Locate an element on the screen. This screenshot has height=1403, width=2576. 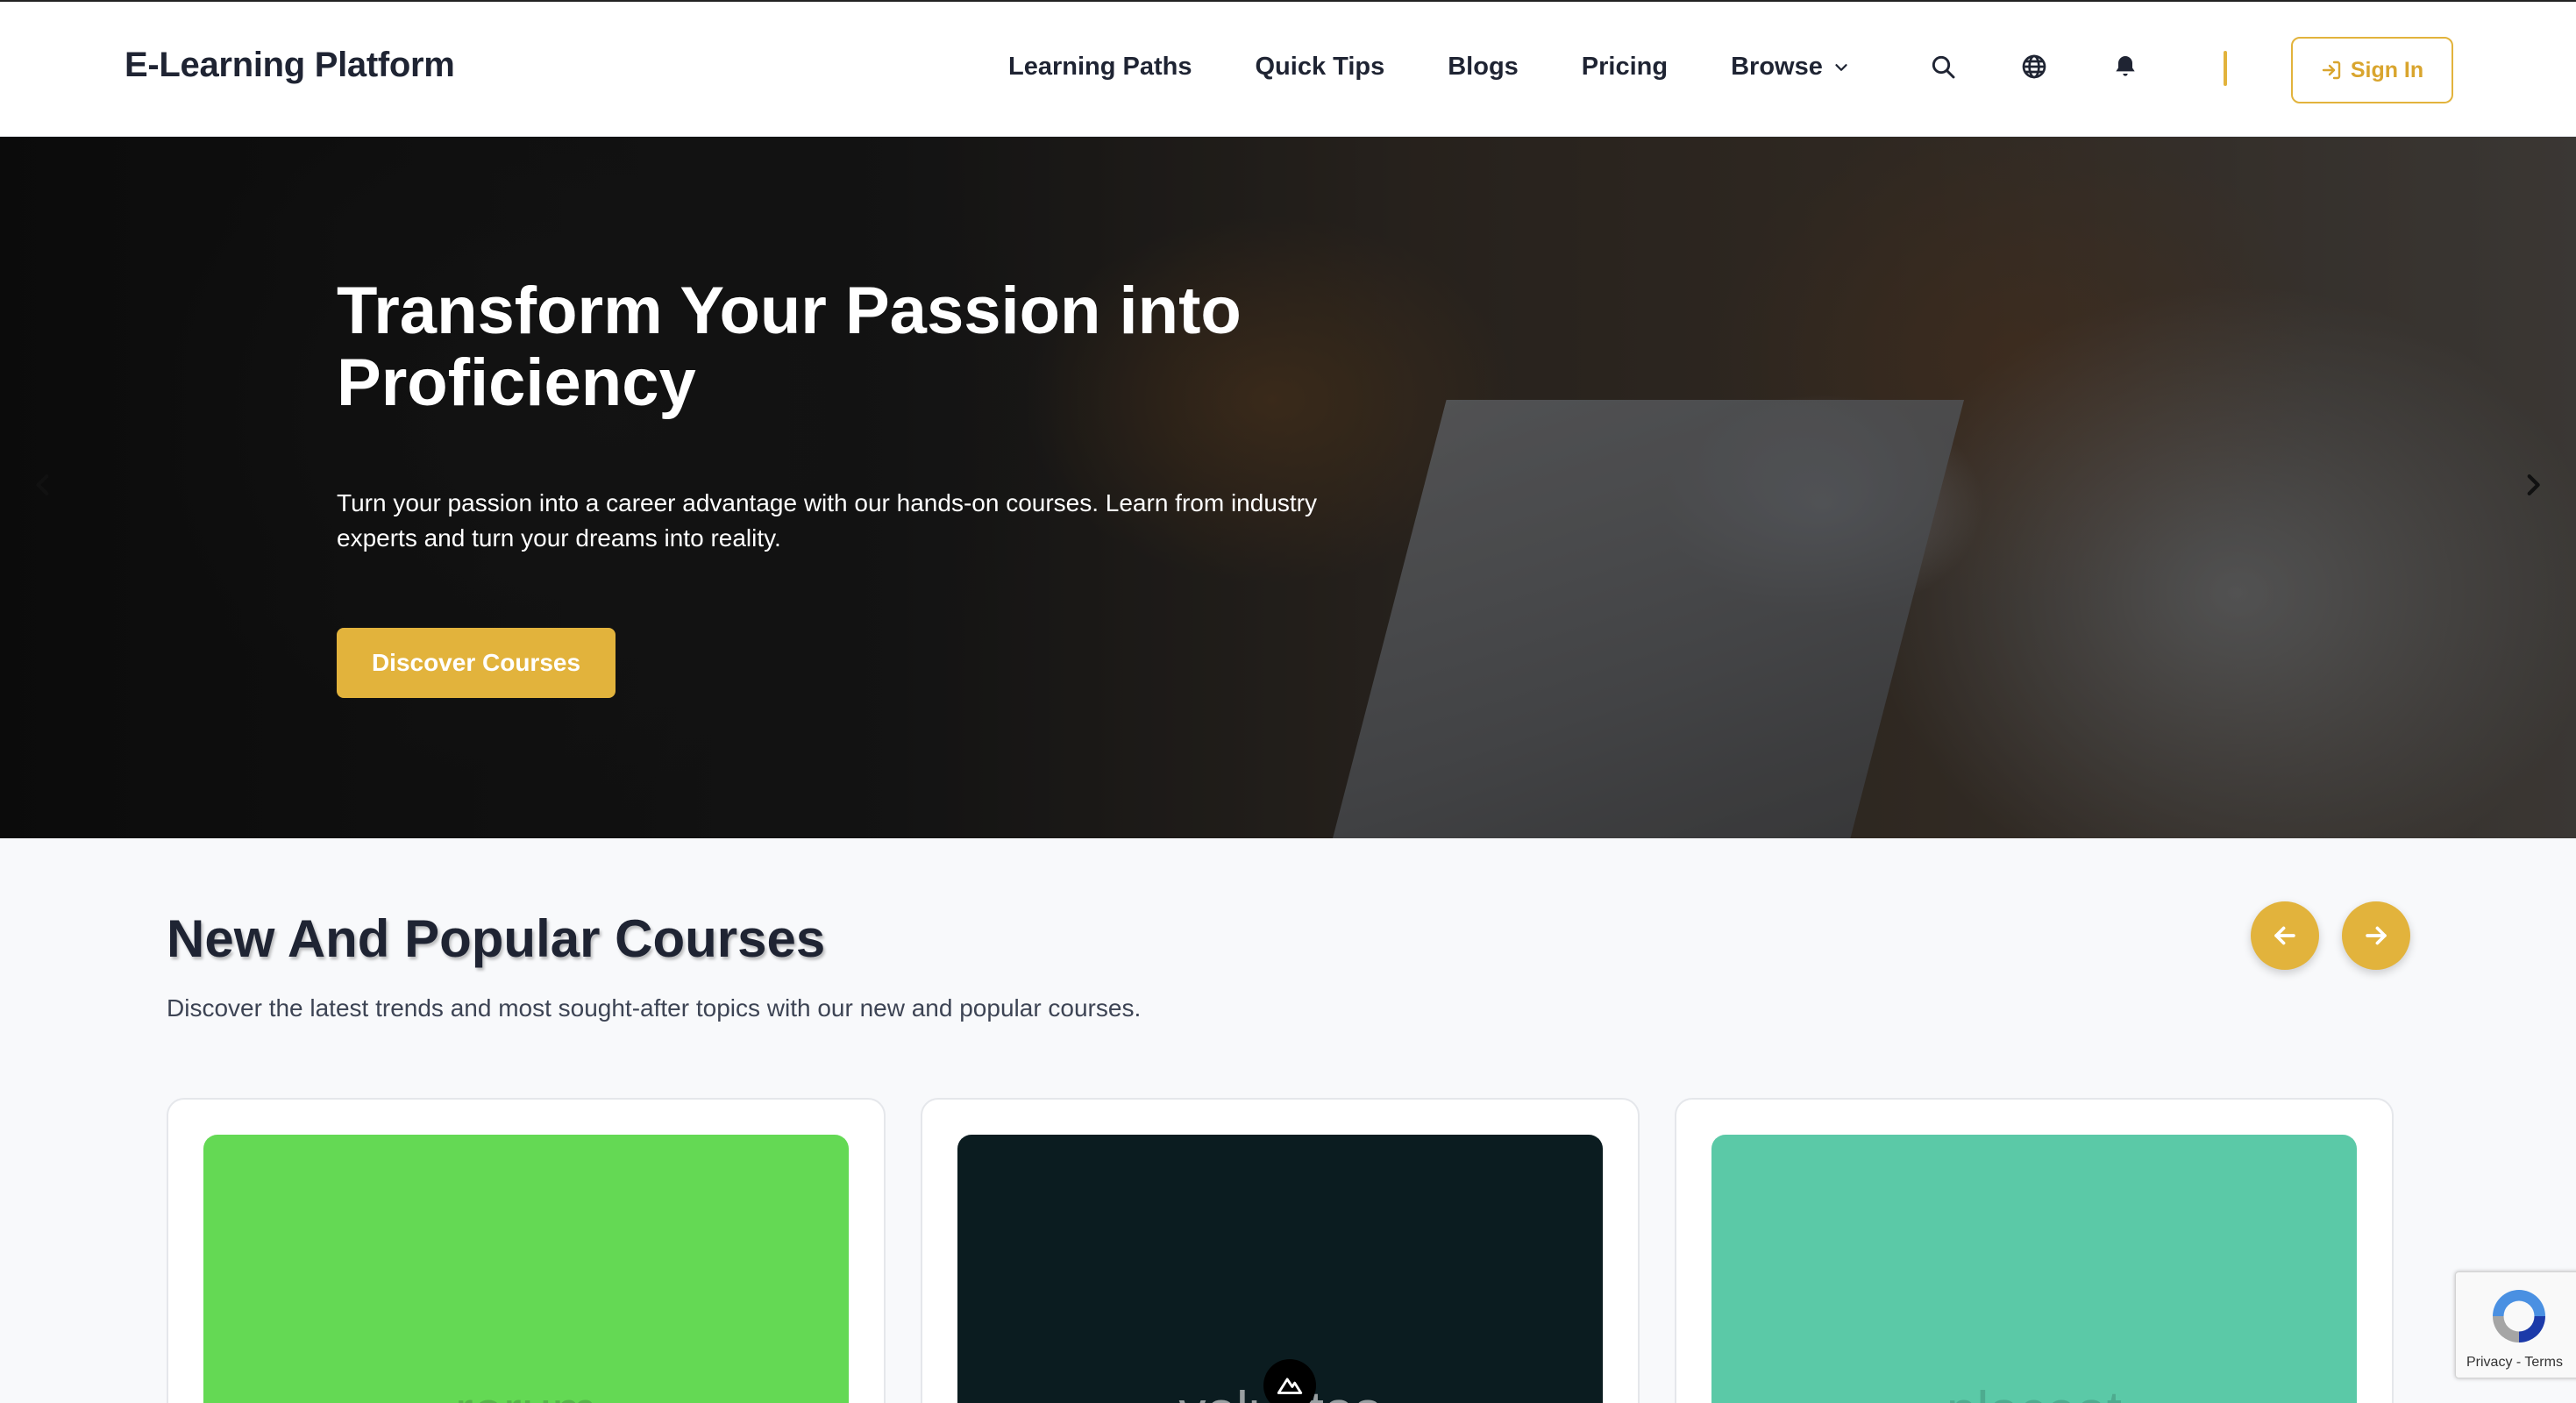
language-button is located at coordinates (2034, 66).